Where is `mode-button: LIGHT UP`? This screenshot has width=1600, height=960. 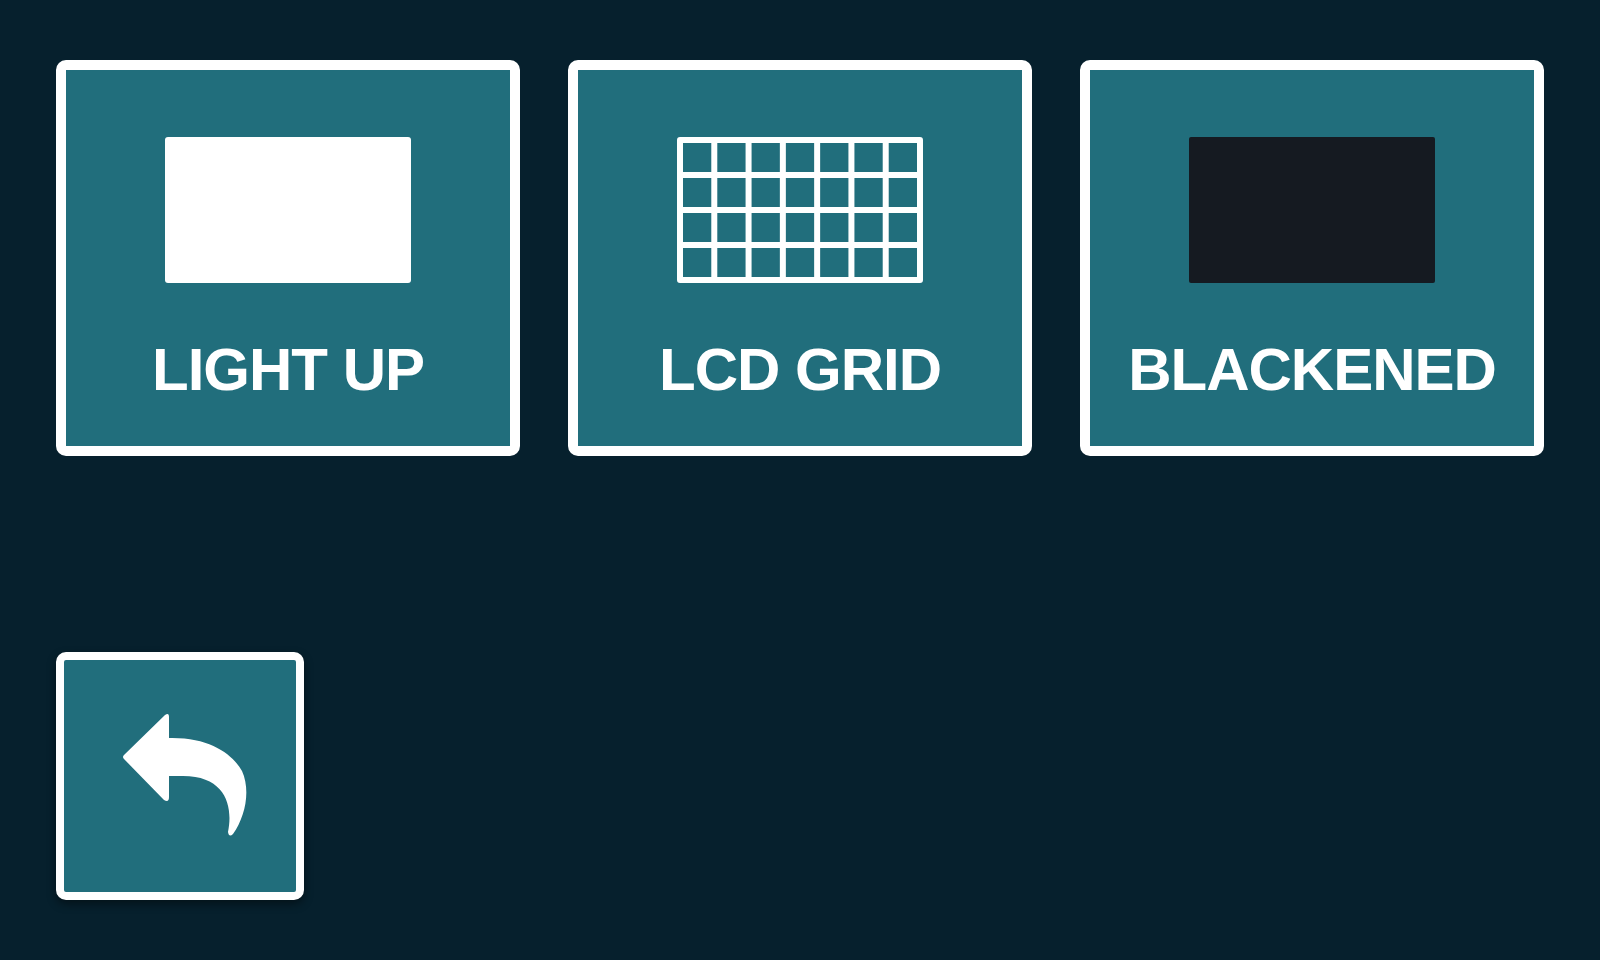 mode-button: LIGHT UP is located at coordinates (288, 258).